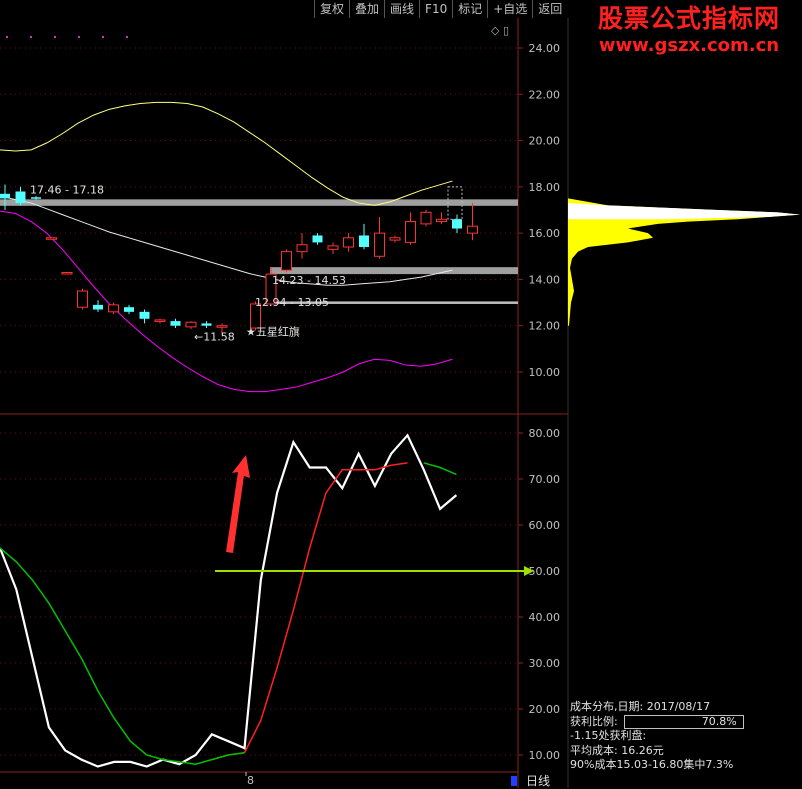 The width and height of the screenshot is (802, 789). What do you see at coordinates (684, 211) in the screenshot?
I see `chip-profit-area` at bounding box center [684, 211].